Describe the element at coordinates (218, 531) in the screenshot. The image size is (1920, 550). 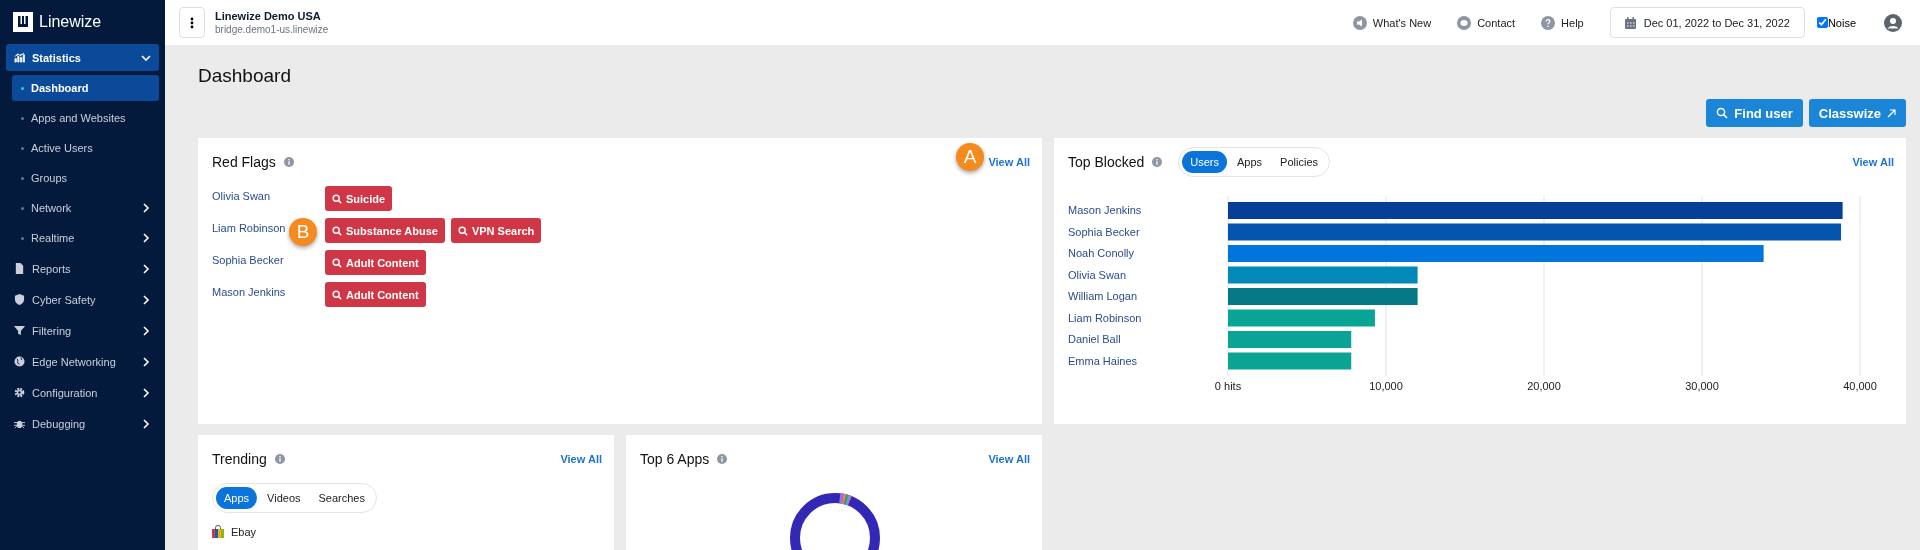
I see `shopping-bag-icon` at that location.